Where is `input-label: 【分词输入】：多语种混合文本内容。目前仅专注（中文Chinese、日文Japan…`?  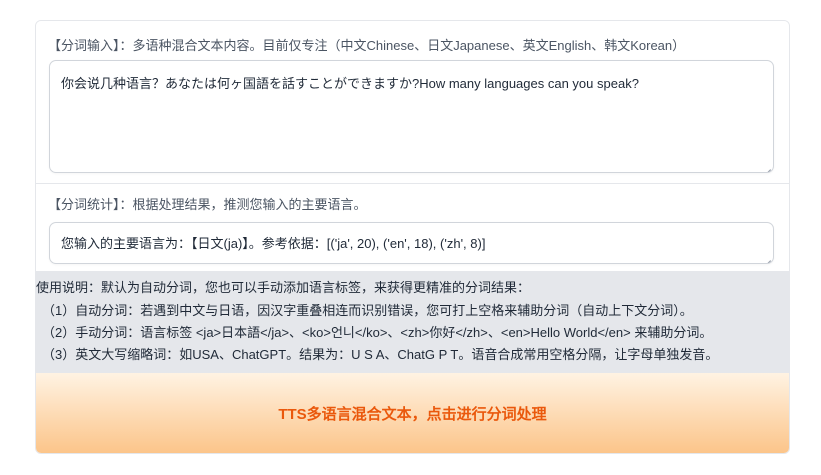
input-label: 【分词输入】：多语种混合文本内容。目前仅专注（中文Chinese、日文Japan… is located at coordinates (367, 45).